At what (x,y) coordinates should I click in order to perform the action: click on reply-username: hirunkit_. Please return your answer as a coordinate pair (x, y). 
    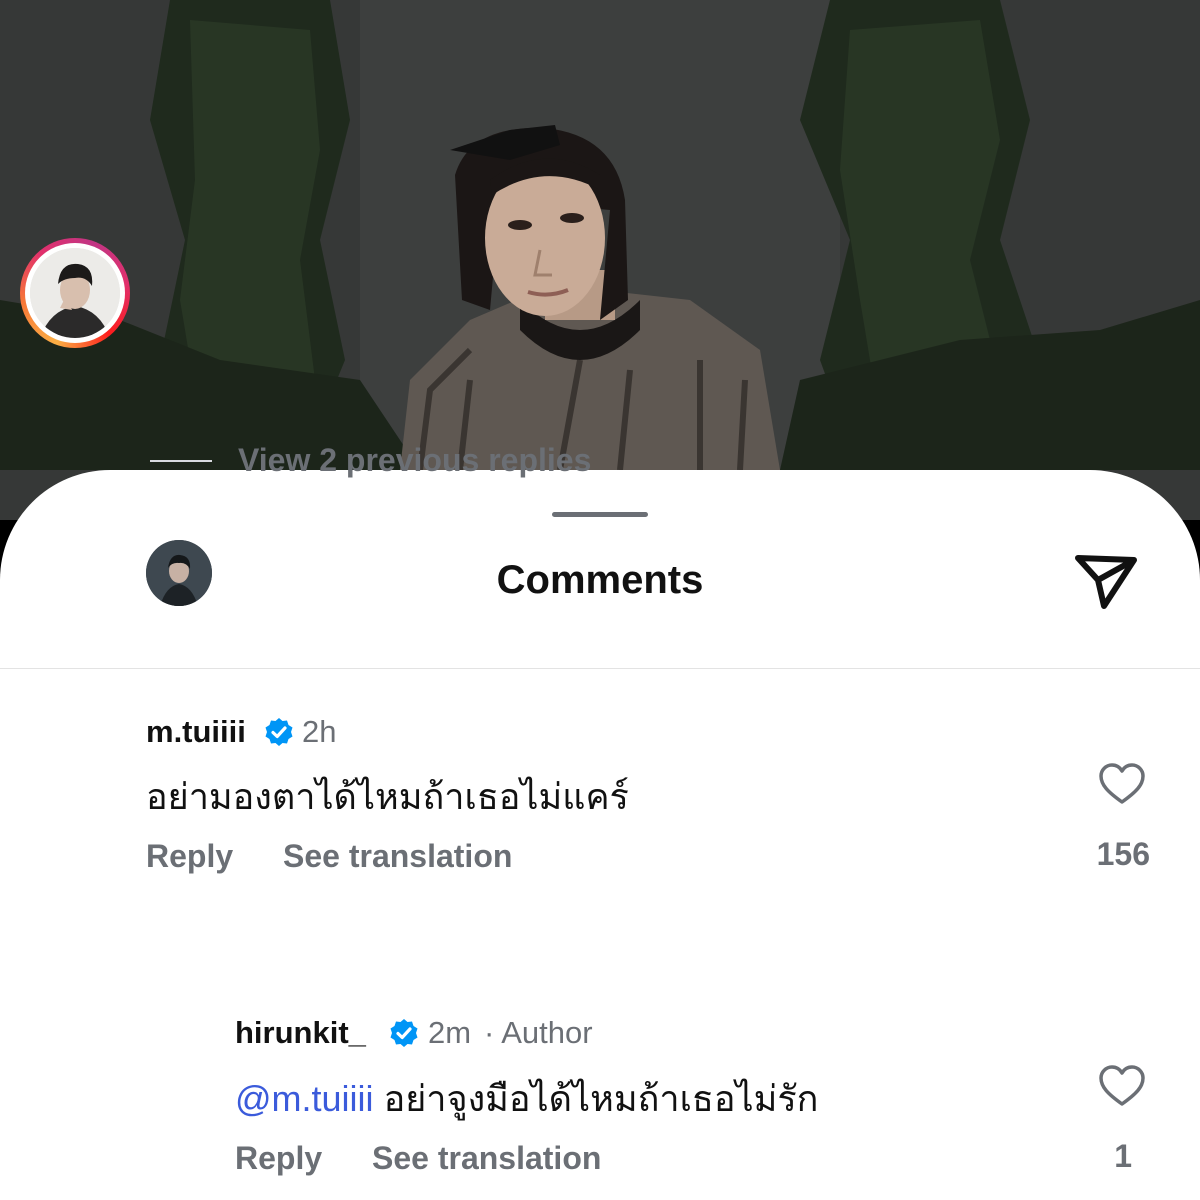
    Looking at the image, I should click on (300, 1033).